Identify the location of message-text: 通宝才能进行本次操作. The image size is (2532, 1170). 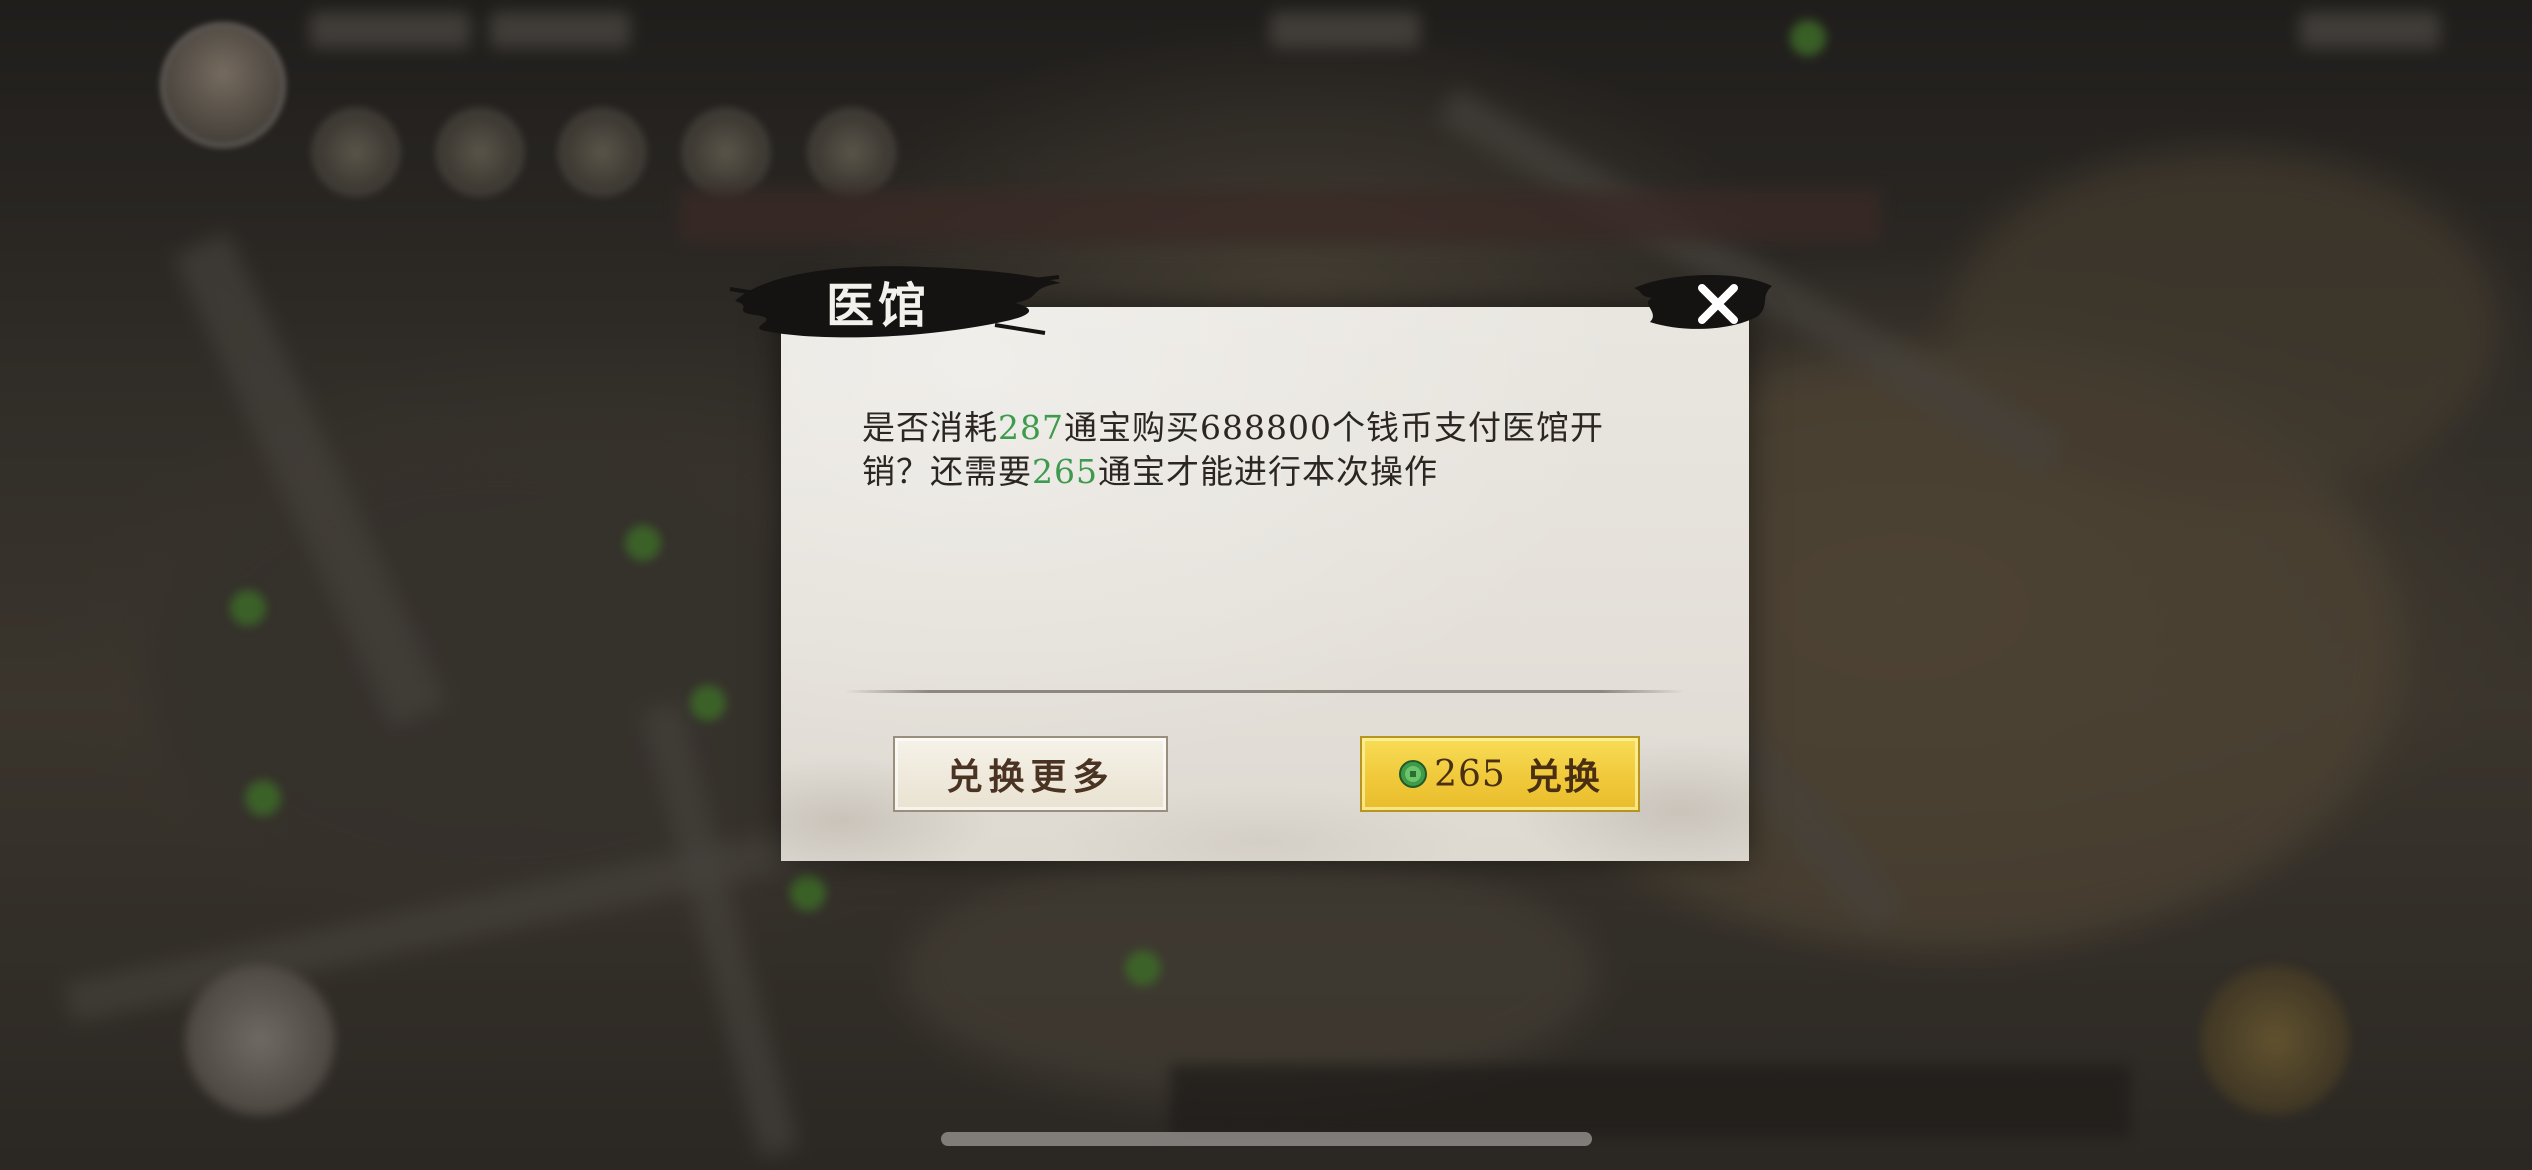
(1268, 471).